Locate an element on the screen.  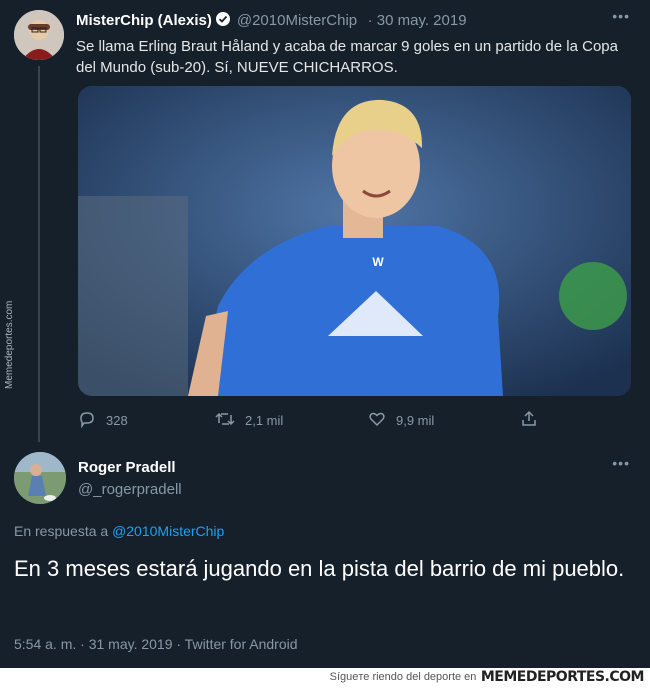
reply-header: Roger Pradell @_rogerpradell is located at coordinates (130, 478).